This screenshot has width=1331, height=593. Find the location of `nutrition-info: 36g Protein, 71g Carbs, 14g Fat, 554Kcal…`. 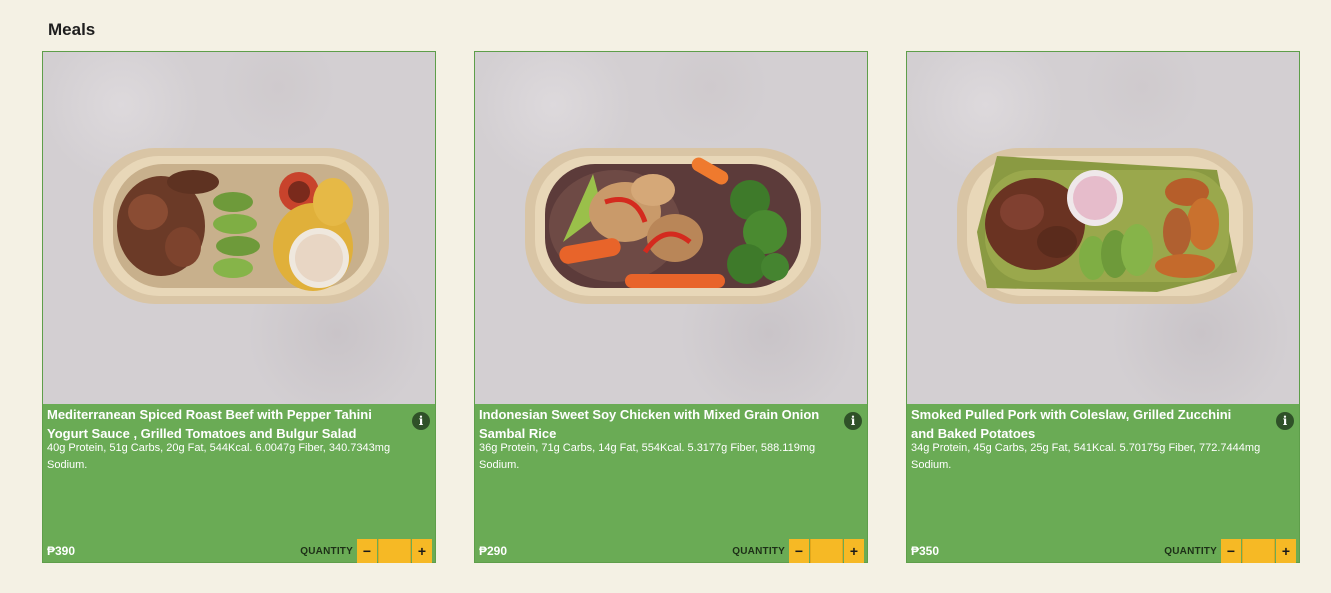

nutrition-info: 36g Protein, 71g Carbs, 14g Fat, 554Kcal… is located at coordinates (647, 456).